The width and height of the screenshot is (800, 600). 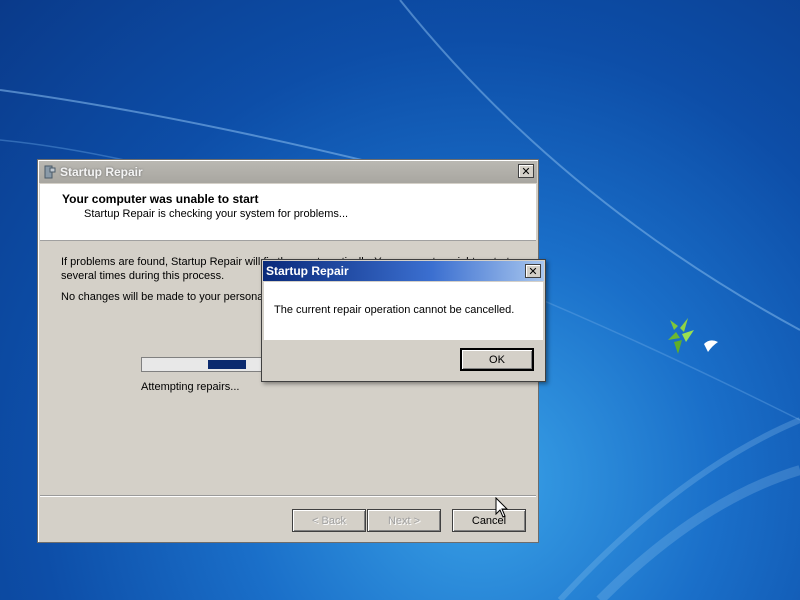 What do you see at coordinates (288, 172) in the screenshot?
I see `window-titlebar: Startup Repair ✕` at bounding box center [288, 172].